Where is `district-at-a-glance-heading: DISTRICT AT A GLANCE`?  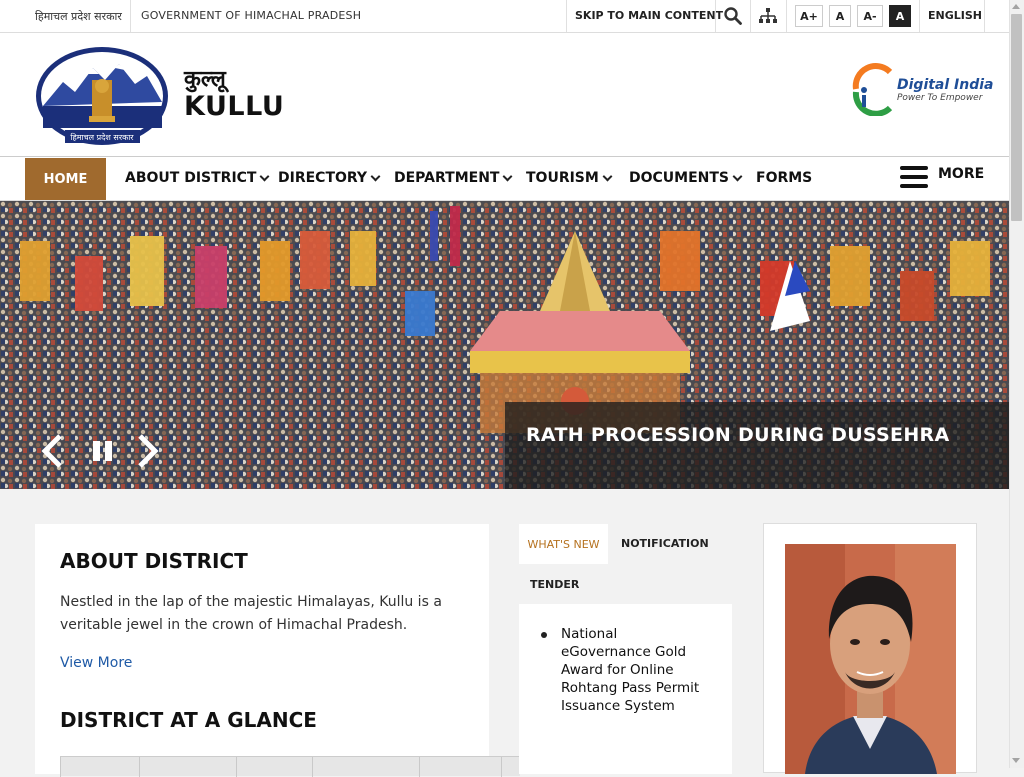 district-at-a-glance-heading: DISTRICT AT A GLANCE is located at coordinates (188, 720).